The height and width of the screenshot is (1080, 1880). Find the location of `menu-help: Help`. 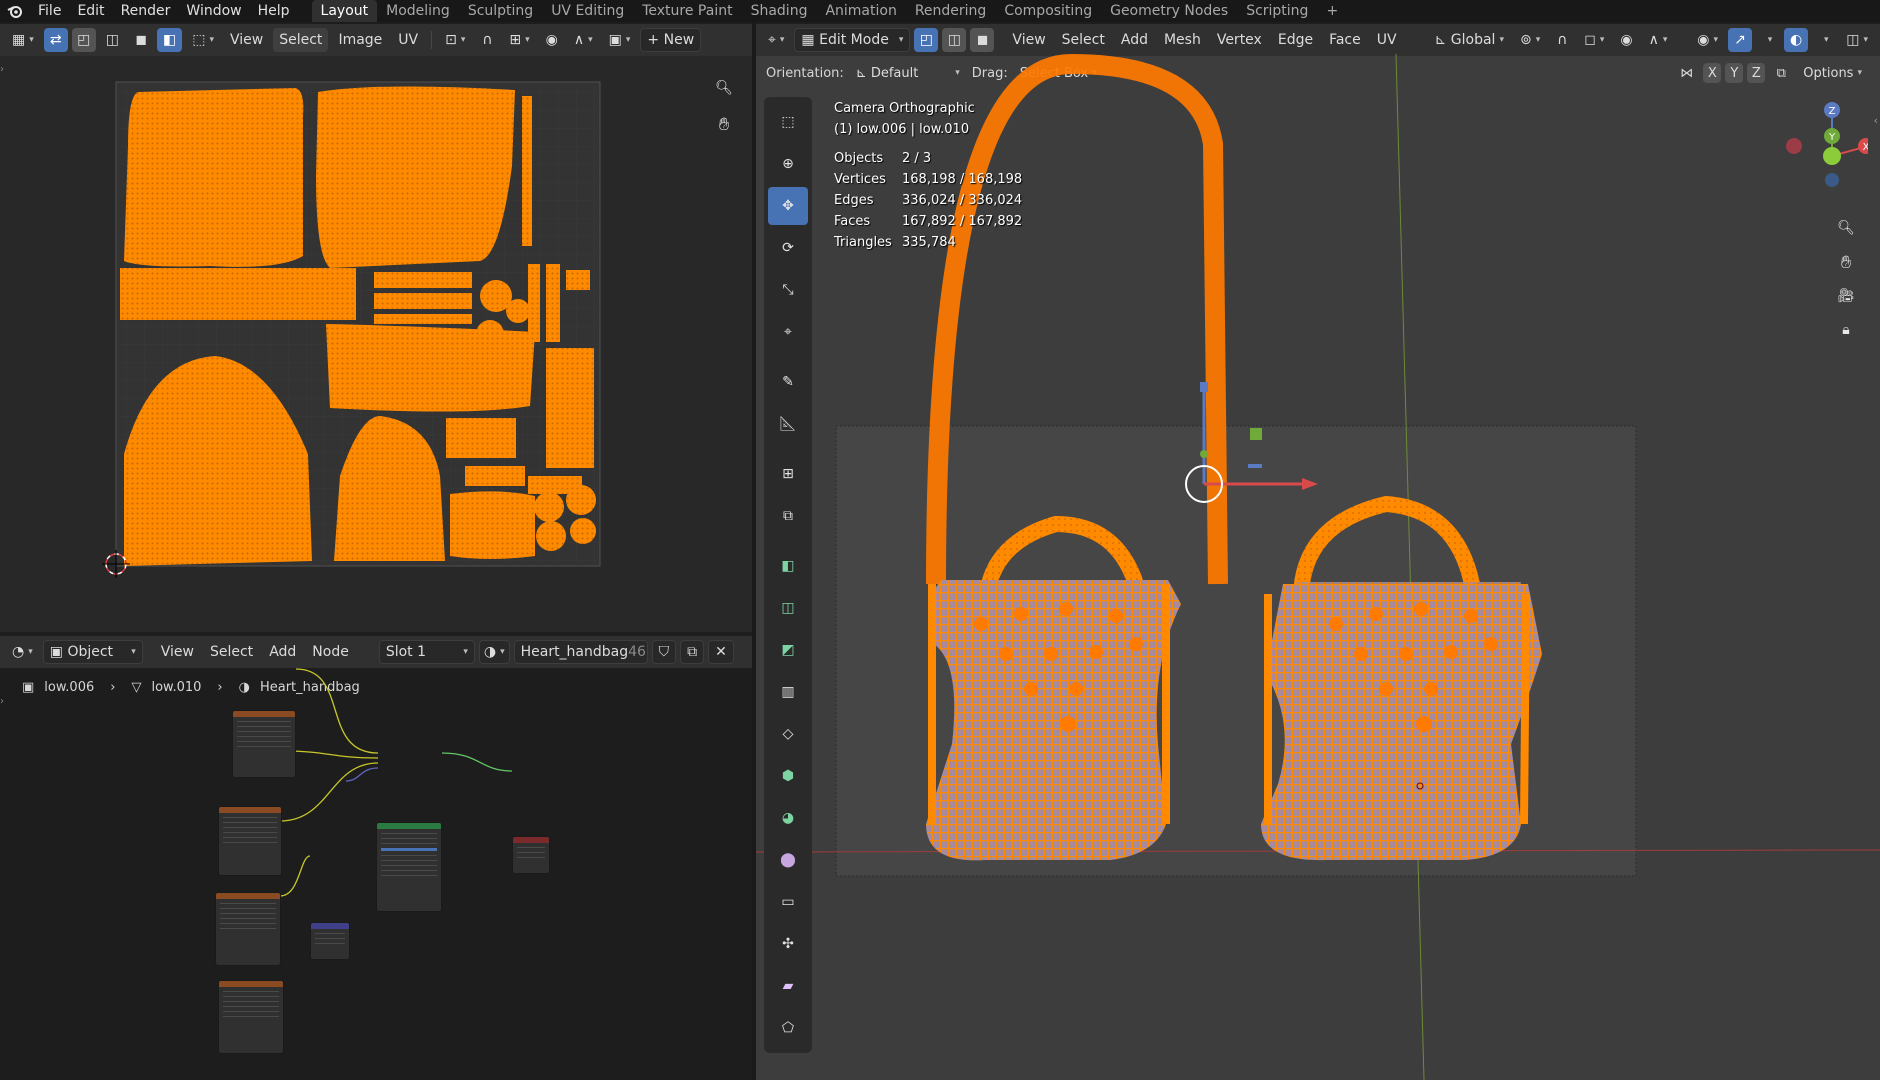

menu-help: Help is located at coordinates (274, 11).